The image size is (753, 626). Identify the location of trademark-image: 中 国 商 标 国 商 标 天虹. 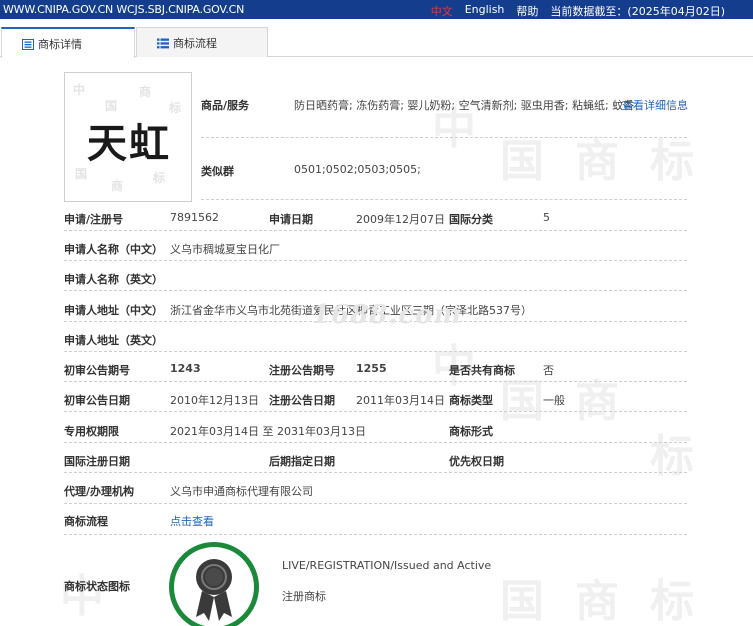
(128, 137).